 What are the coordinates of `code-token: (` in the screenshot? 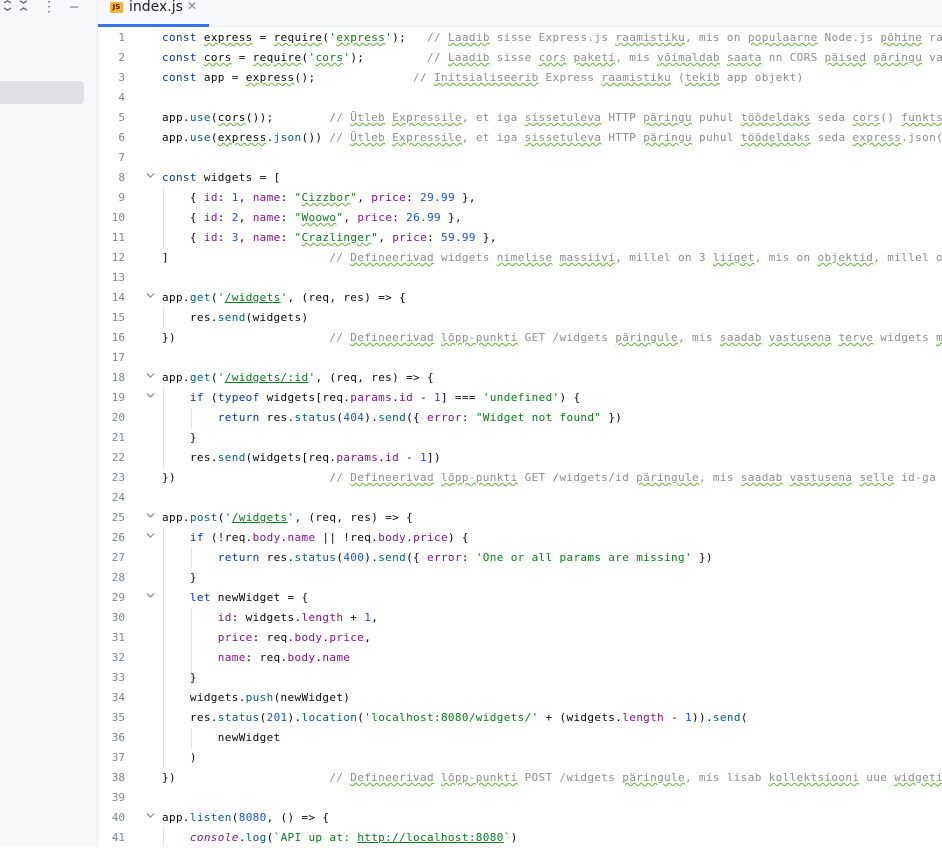 It's located at (214, 377).